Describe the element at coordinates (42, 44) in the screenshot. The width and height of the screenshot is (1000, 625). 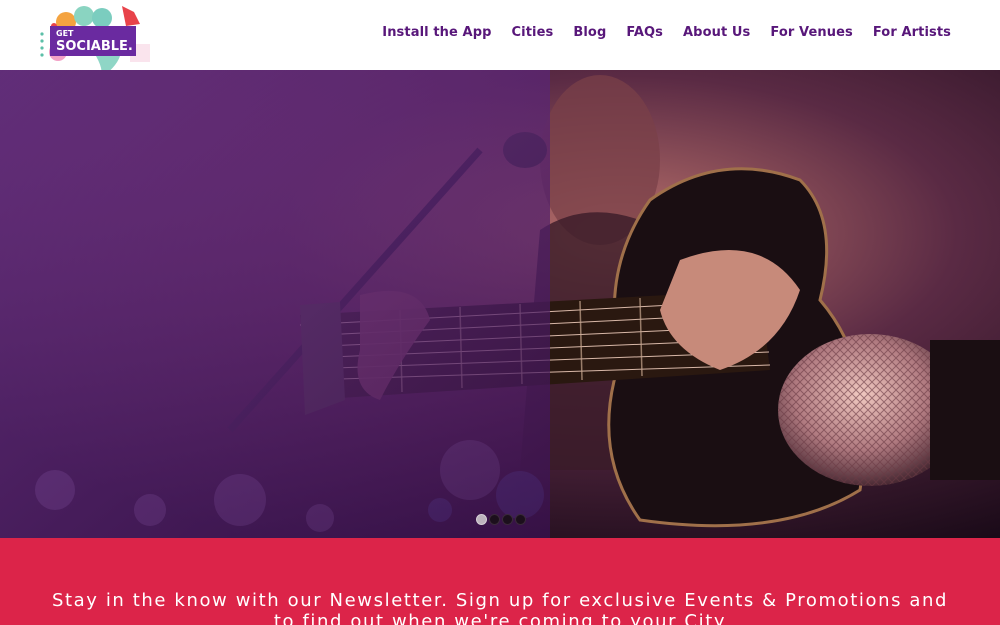
I see `logo-dots` at that location.